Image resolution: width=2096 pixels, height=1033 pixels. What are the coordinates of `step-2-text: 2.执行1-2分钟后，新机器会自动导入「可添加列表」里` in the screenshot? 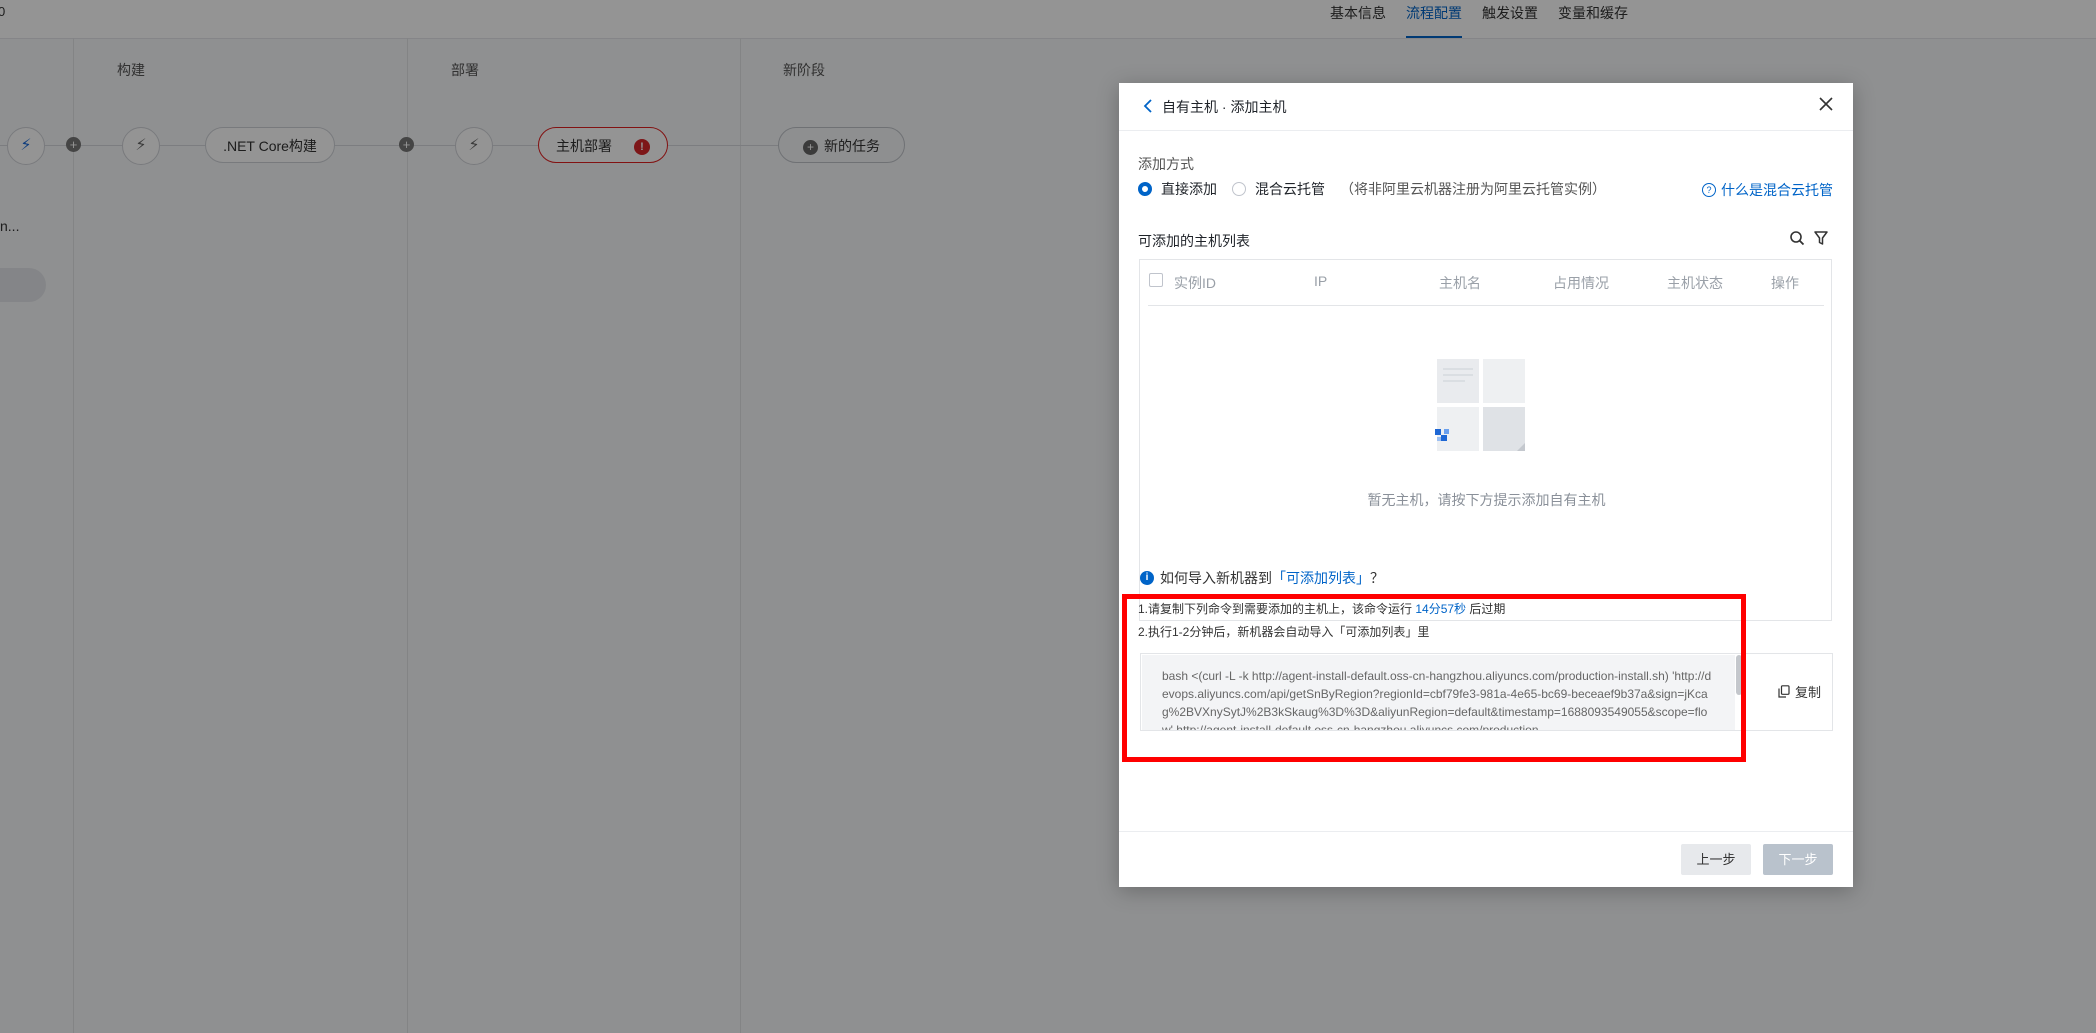 It's located at (1284, 632).